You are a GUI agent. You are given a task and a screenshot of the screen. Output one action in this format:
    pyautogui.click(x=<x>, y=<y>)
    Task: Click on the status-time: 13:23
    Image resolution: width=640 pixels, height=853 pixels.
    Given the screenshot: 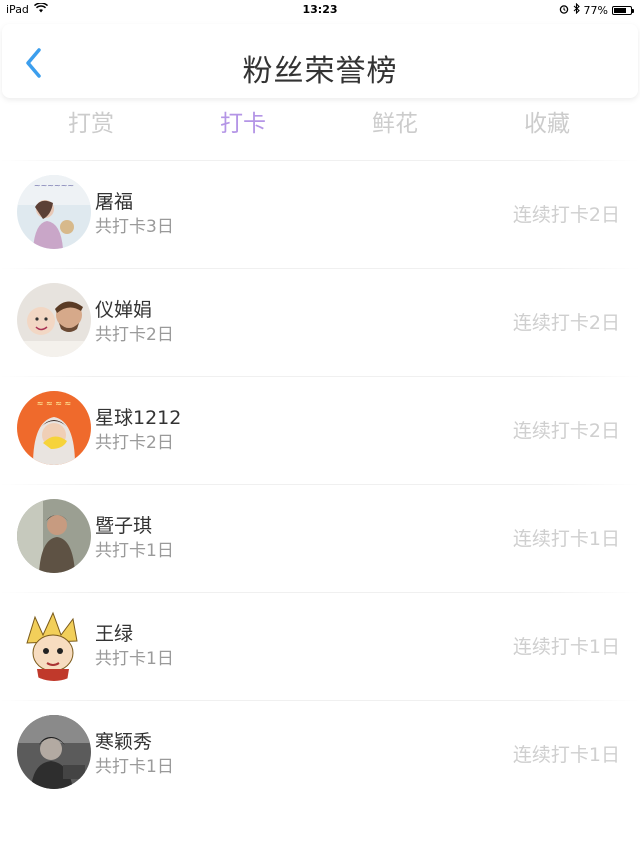 What is the action you would take?
    pyautogui.click(x=320, y=9)
    